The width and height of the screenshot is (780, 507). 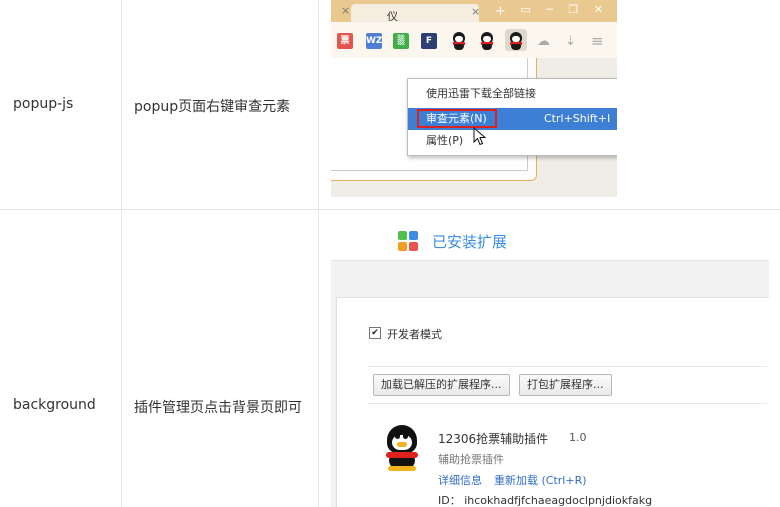 I want to click on developer-mode-label: 开发者模式, so click(x=414, y=334).